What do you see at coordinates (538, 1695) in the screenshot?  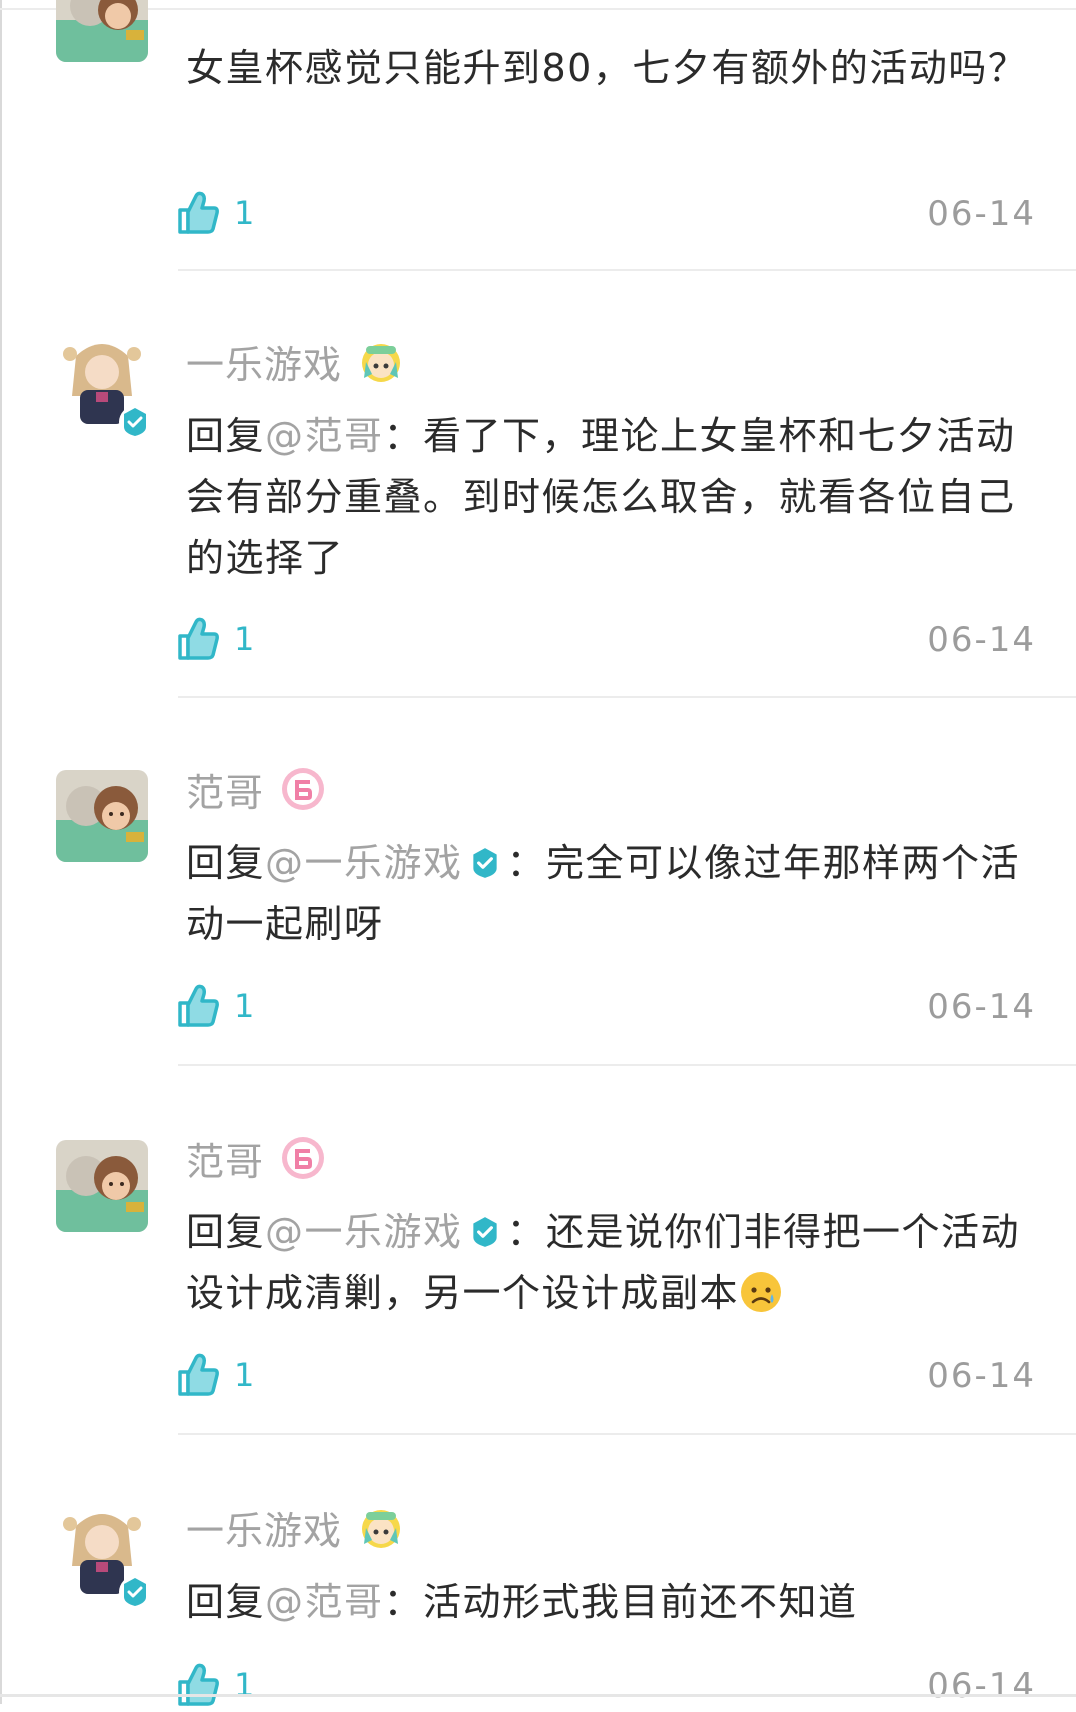 I see `bottom-edge-rule` at bounding box center [538, 1695].